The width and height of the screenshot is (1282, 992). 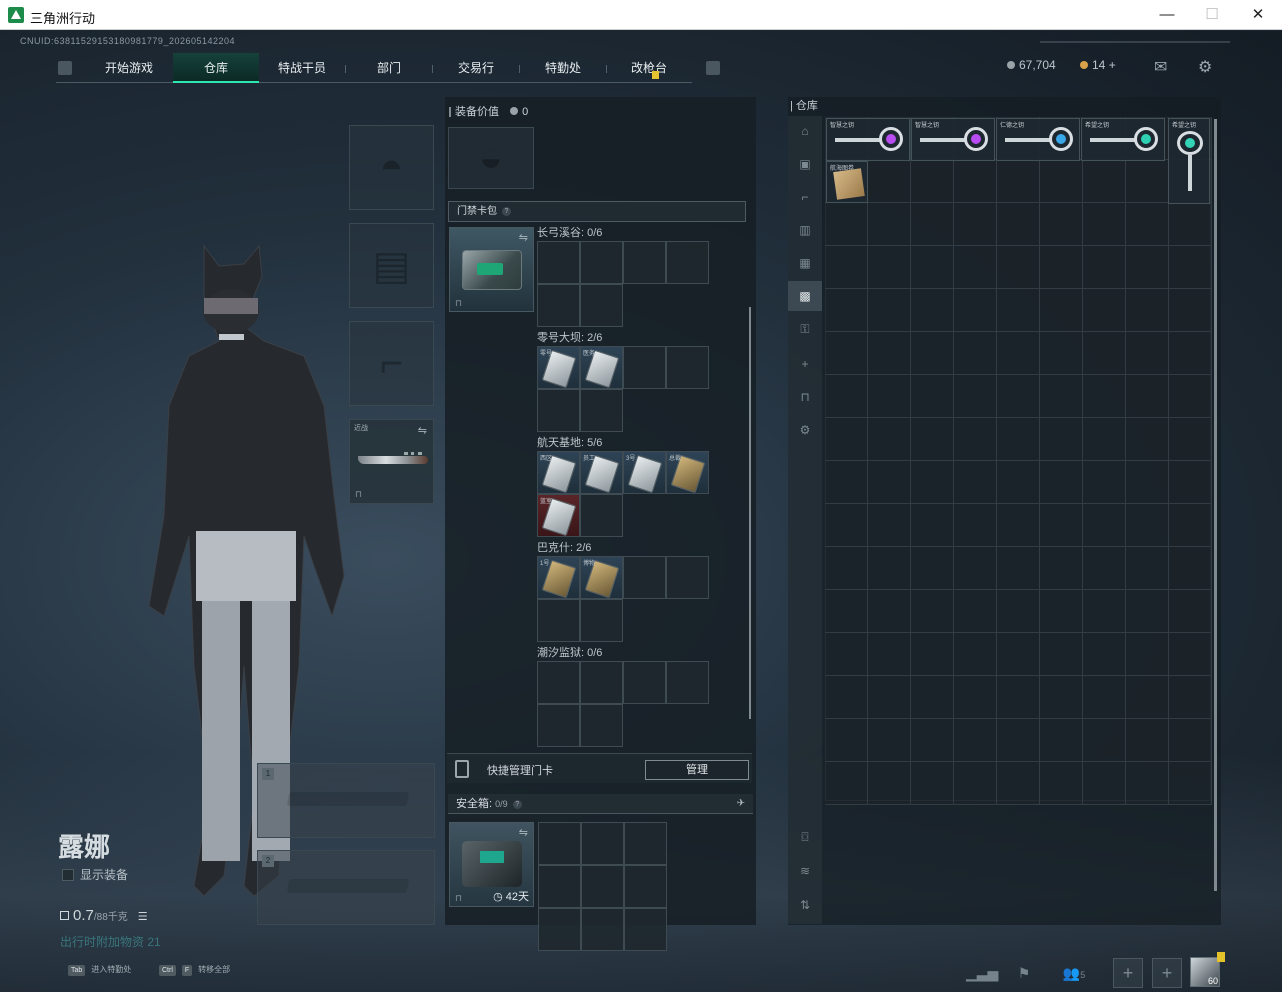 I want to click on stats-icon: ▁▃▅, so click(x=982, y=973).